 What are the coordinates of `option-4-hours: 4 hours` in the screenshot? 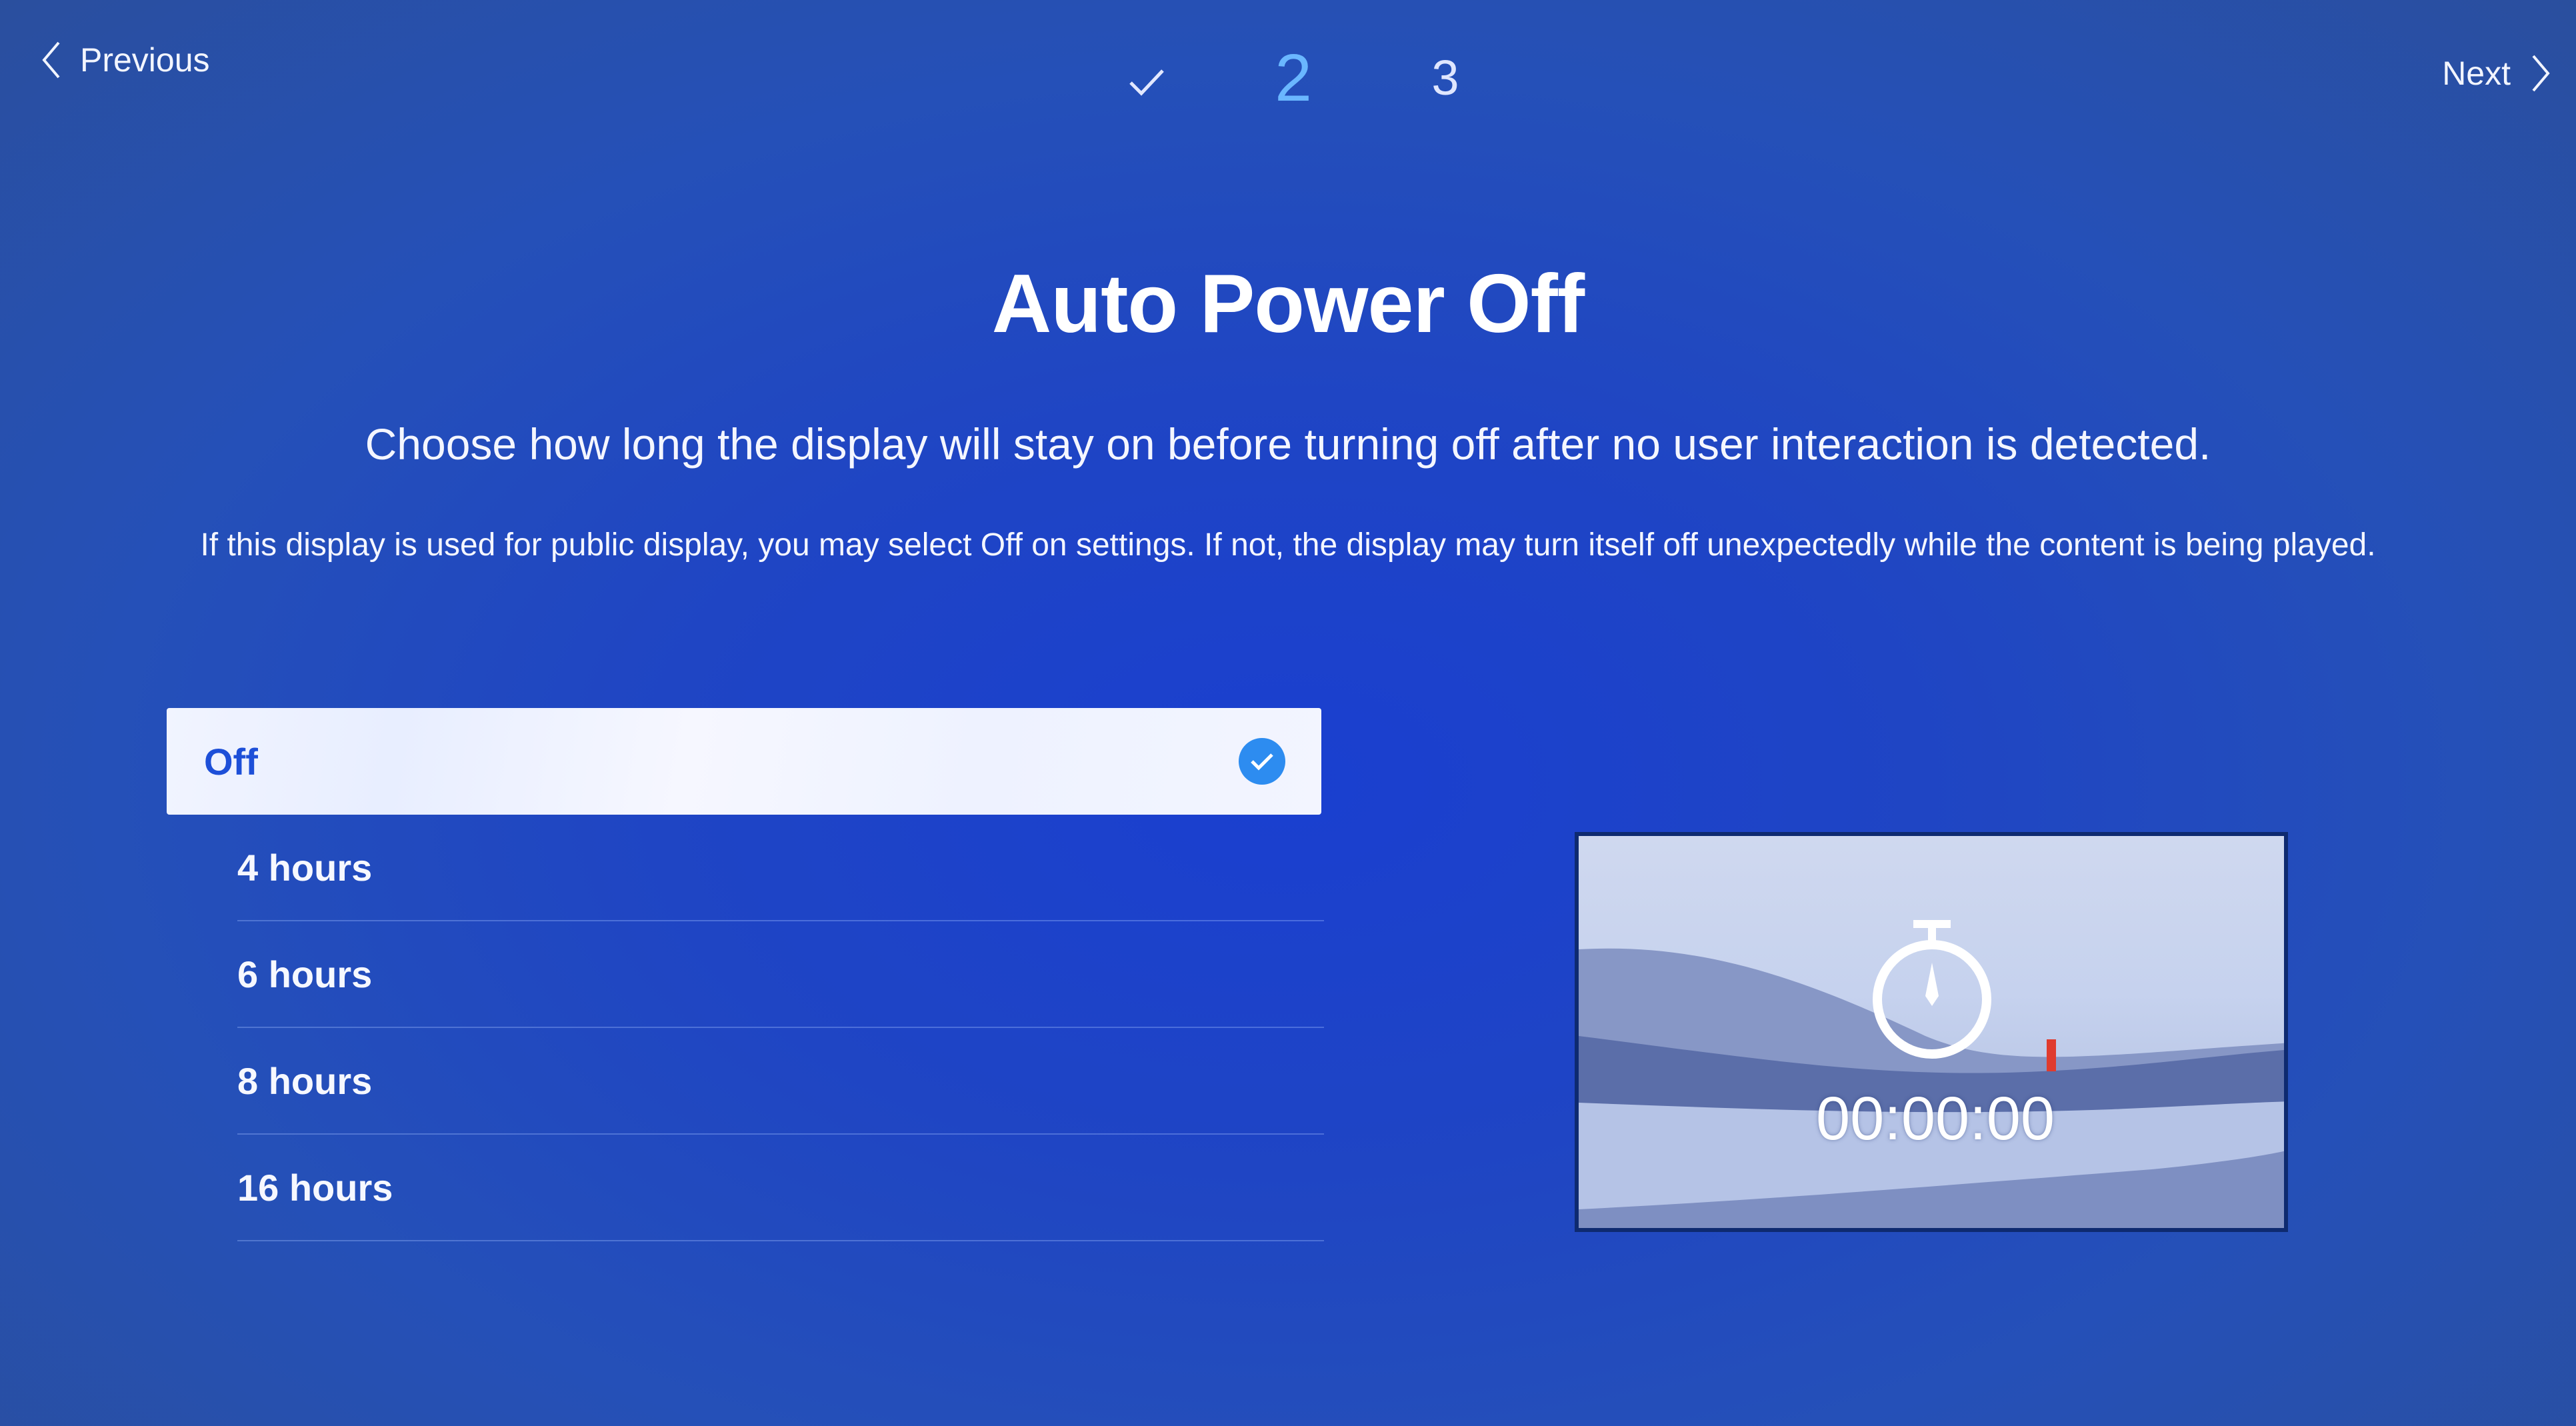 It's located at (780, 868).